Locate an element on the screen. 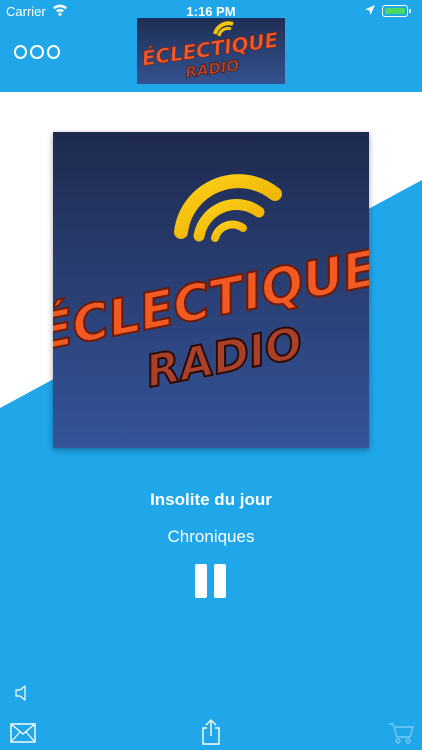 The image size is (422, 750). battery-icon is located at coordinates (395, 11).